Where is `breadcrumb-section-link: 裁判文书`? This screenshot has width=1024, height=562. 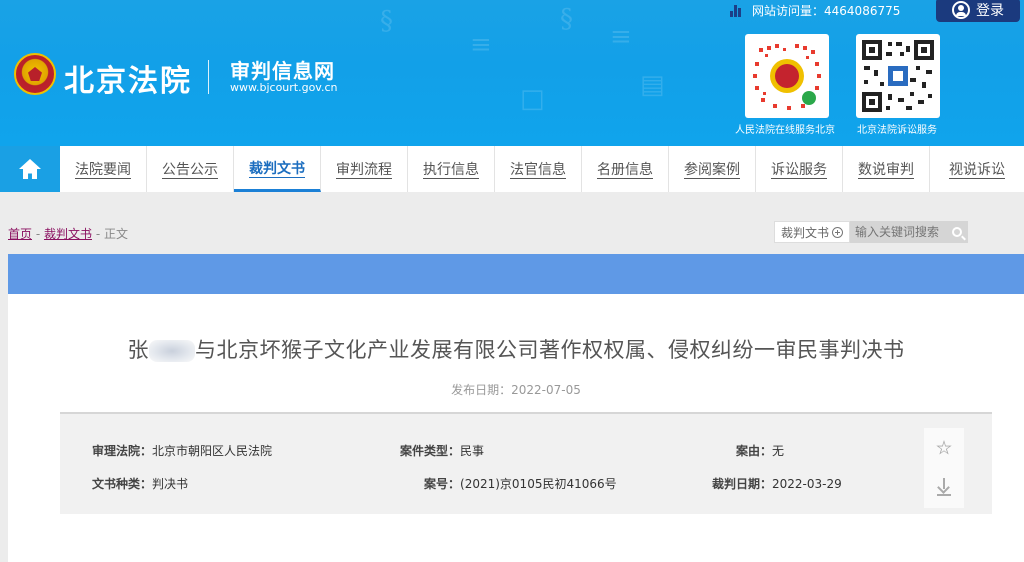 breadcrumb-section-link: 裁判文书 is located at coordinates (68, 234).